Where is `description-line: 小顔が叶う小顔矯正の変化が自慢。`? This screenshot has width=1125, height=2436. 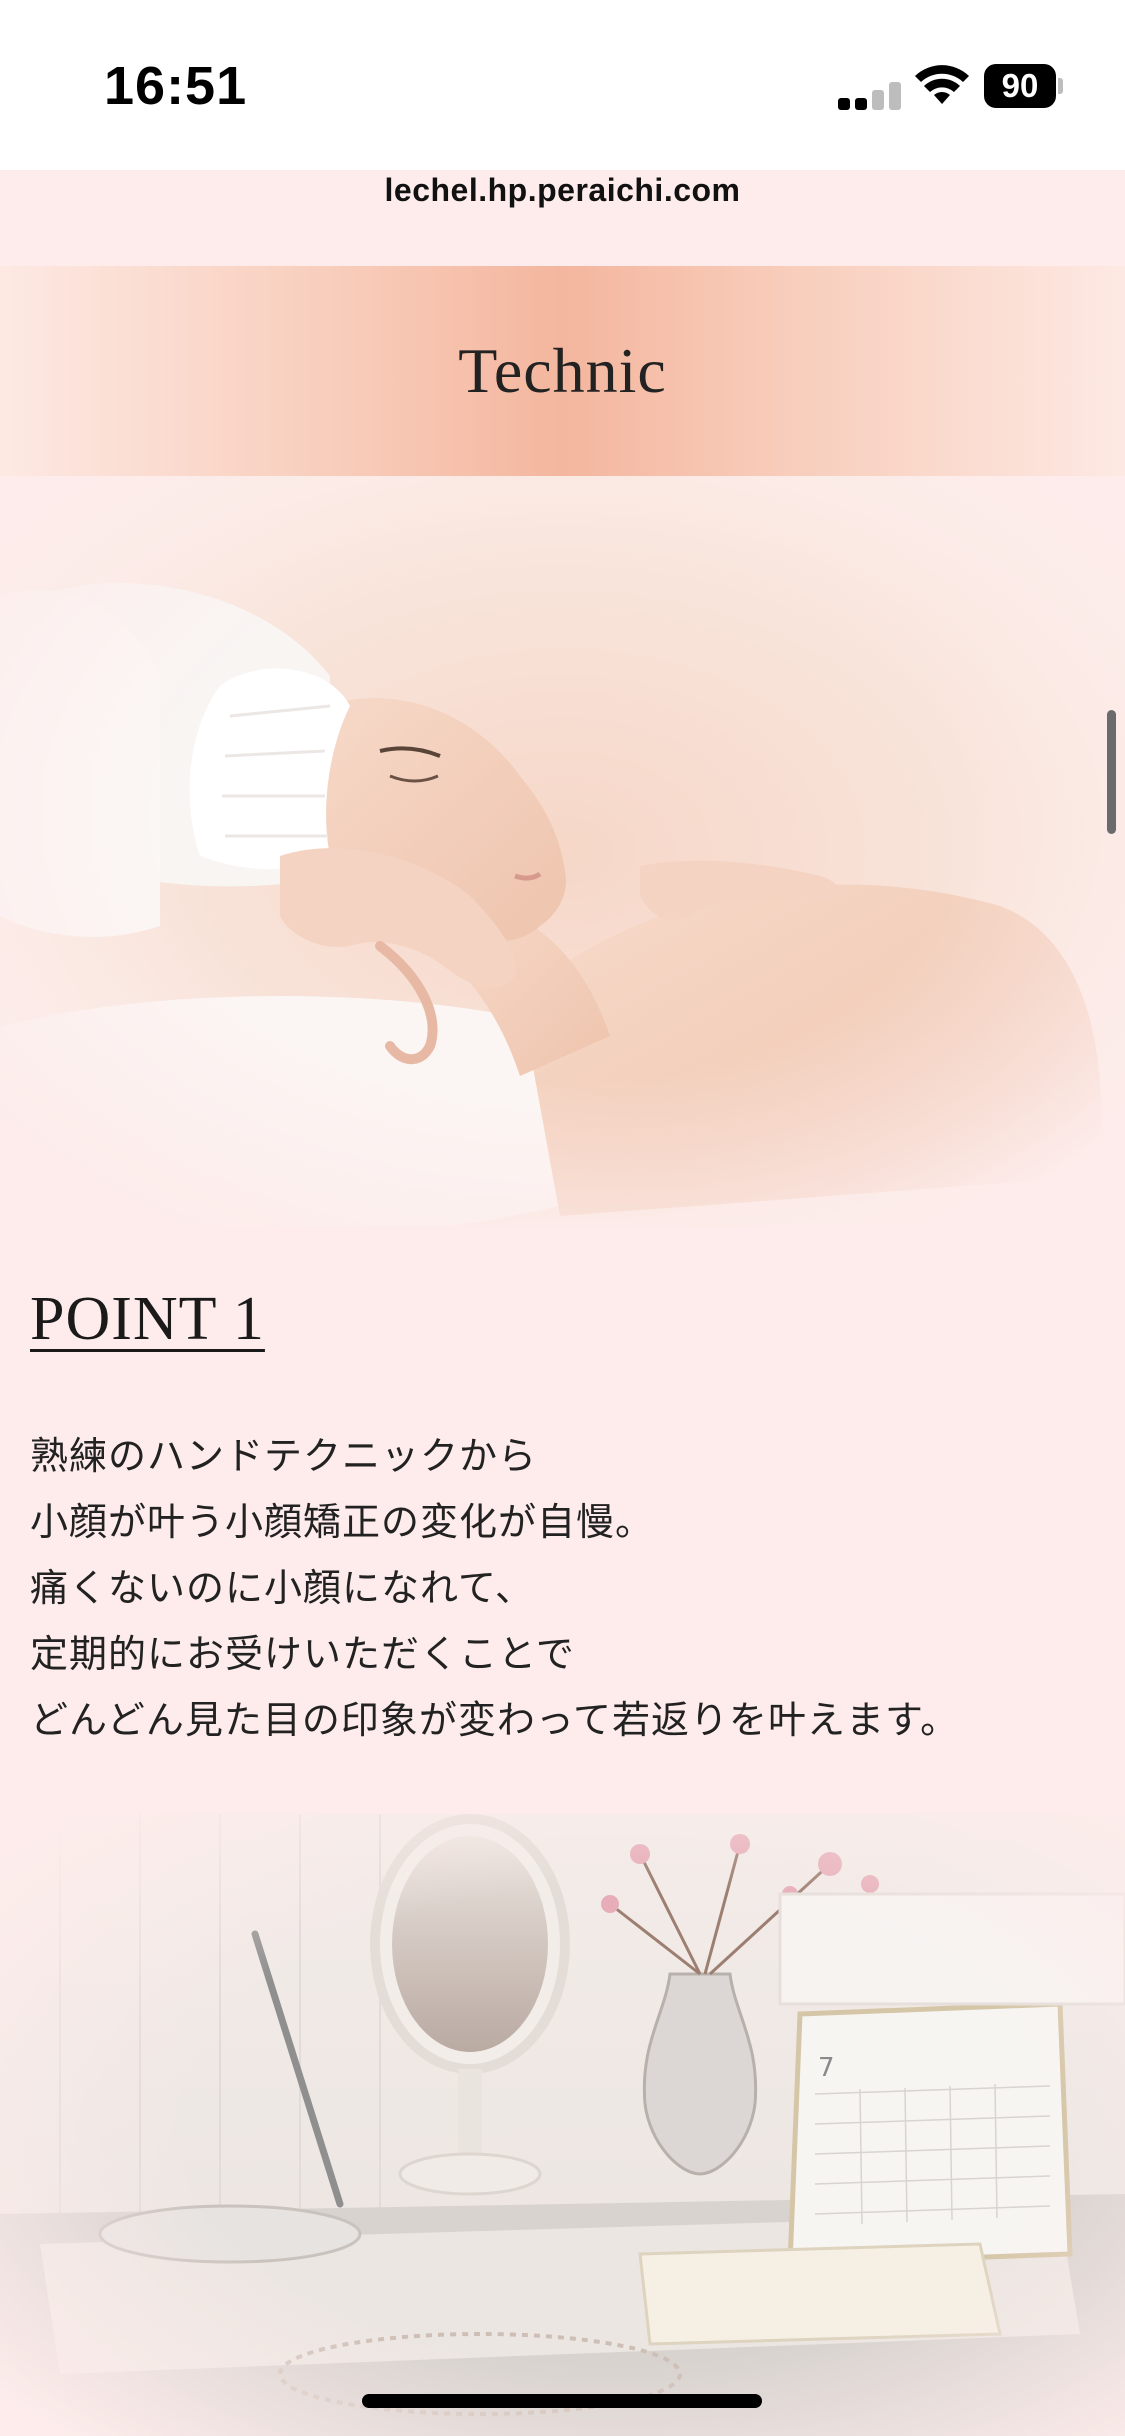 description-line: 小顔が叶う小顔矯正の変化が自慢。 is located at coordinates (342, 1523).